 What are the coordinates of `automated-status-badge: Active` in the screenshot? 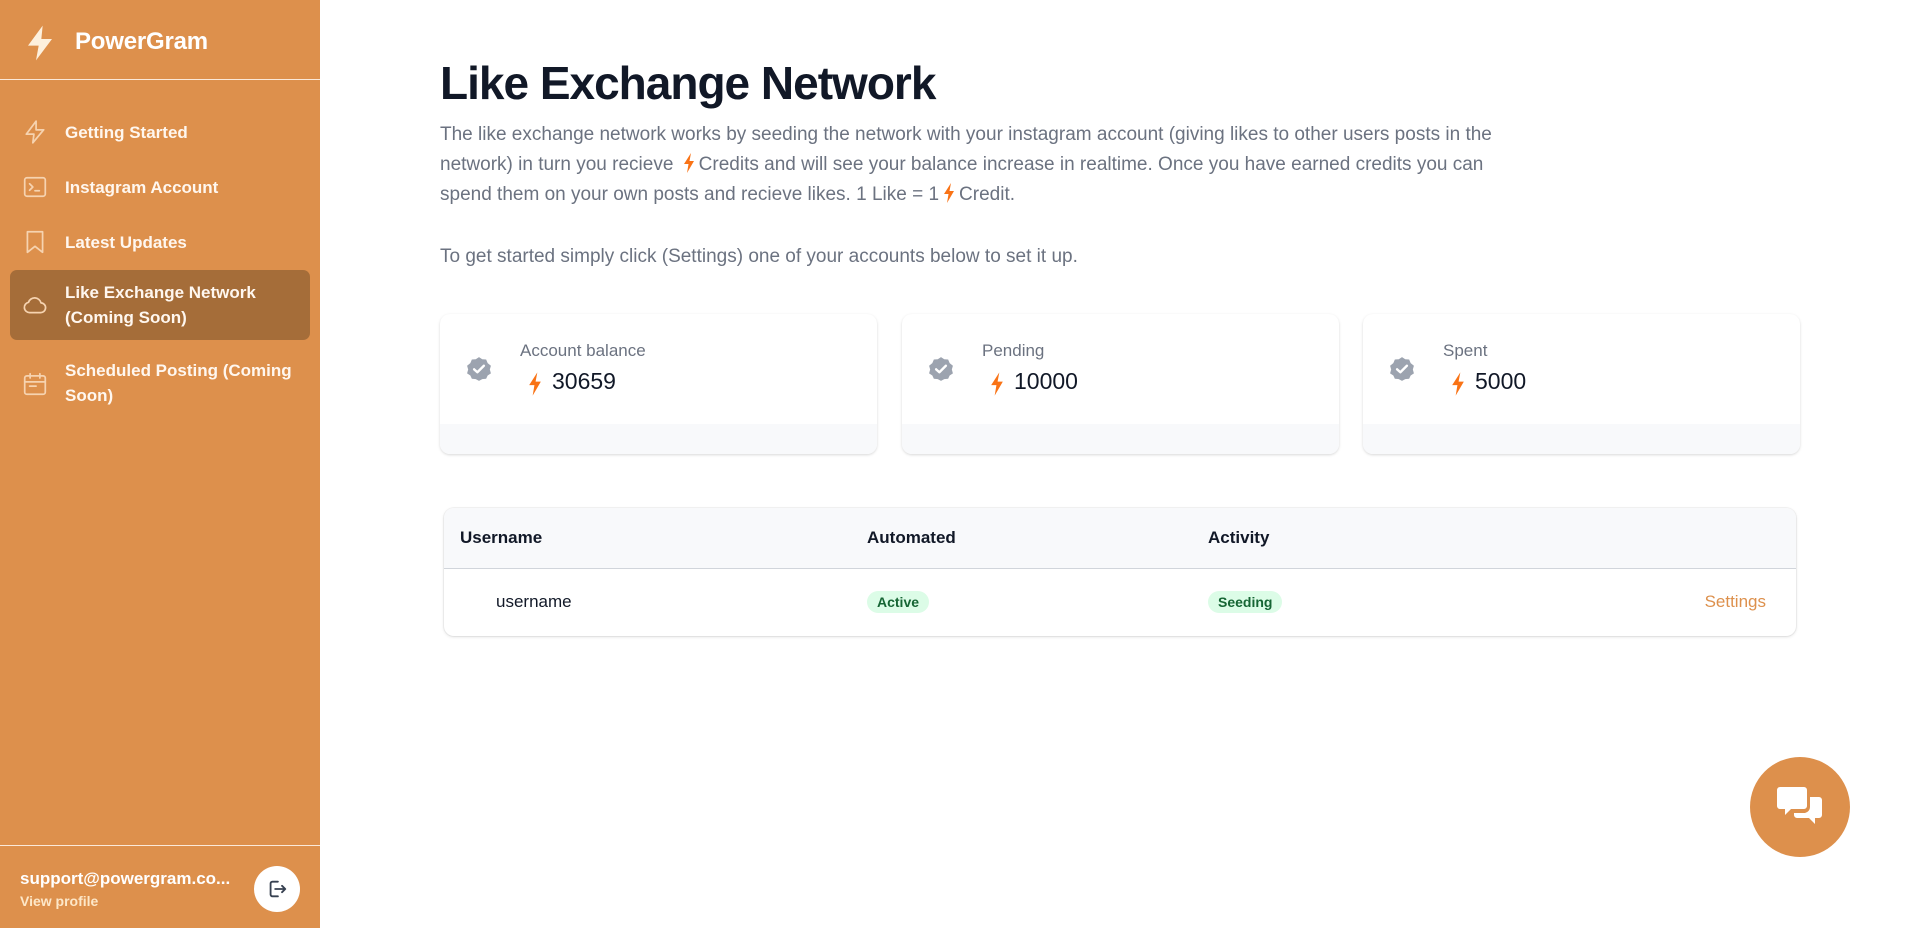 It's located at (898, 602).